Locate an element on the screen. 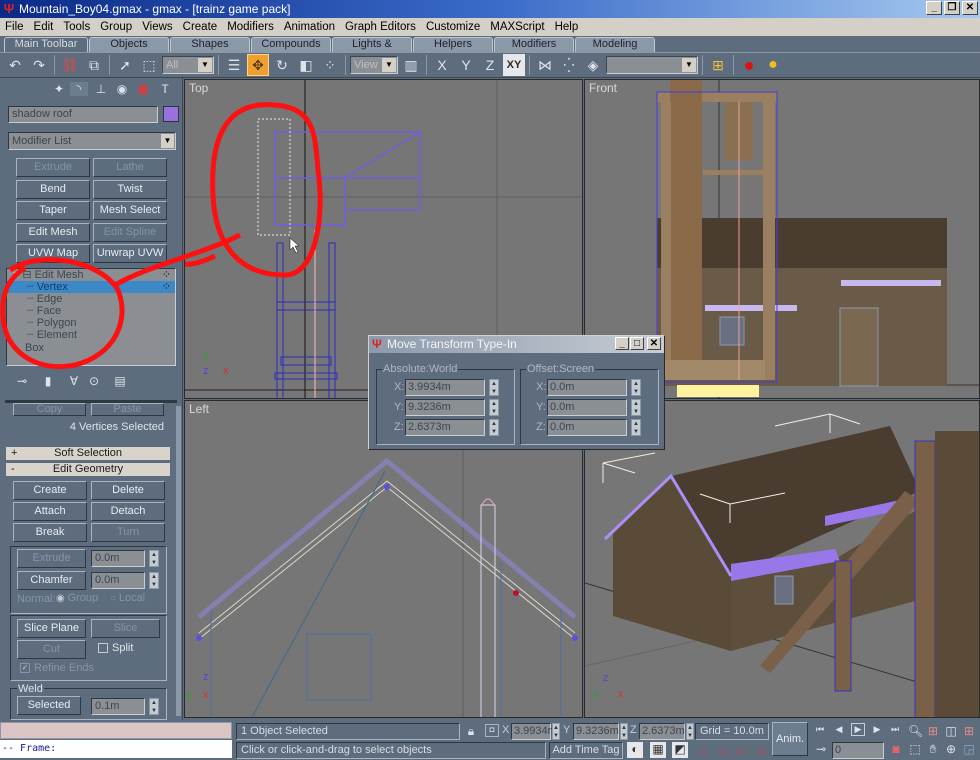 This screenshot has height=760, width=980. array-icon: ⁛ is located at coordinates (569, 65).